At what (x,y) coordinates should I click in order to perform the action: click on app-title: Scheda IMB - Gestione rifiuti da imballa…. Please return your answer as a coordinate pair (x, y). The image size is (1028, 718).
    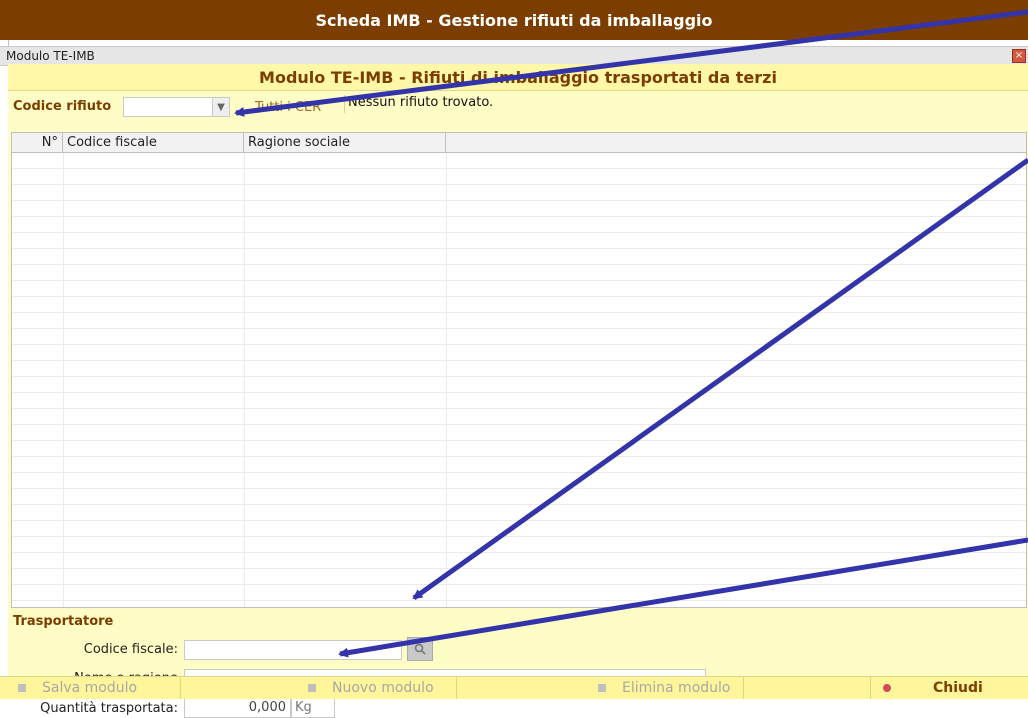
    Looking at the image, I should click on (514, 20).